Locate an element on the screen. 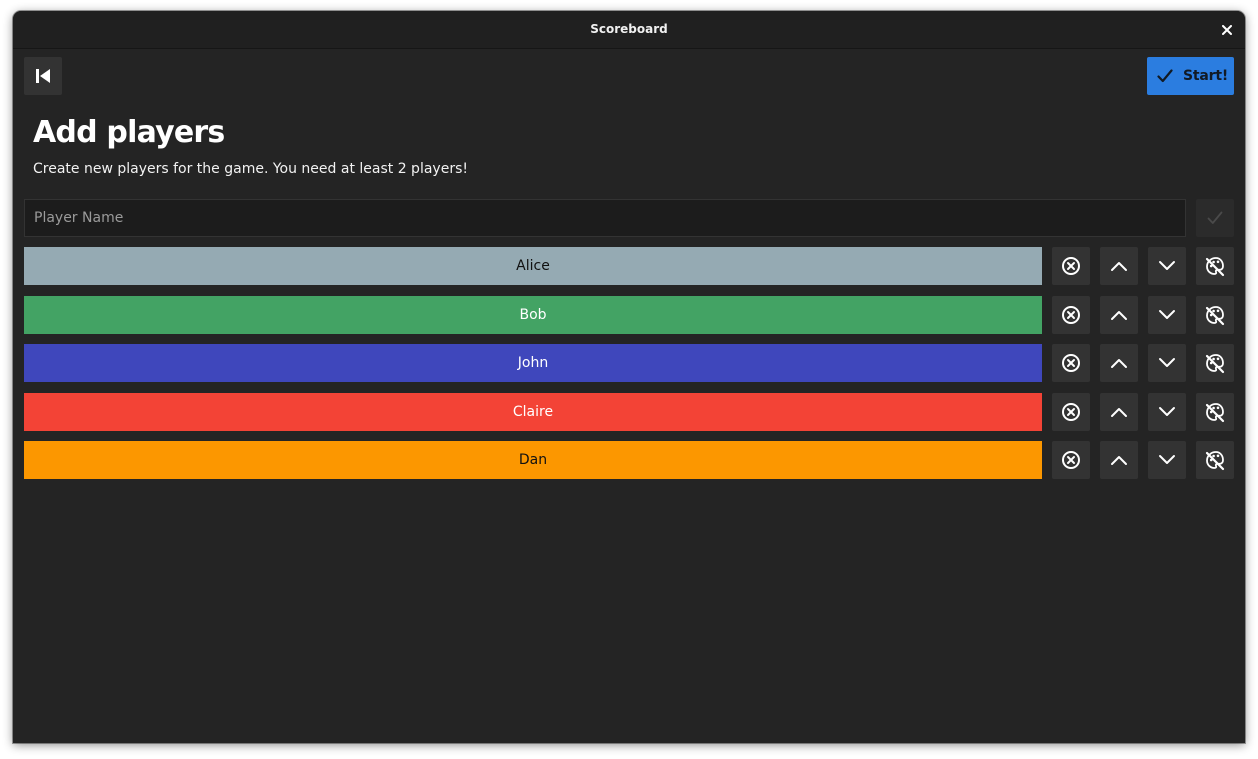  player-row: Dan is located at coordinates (629, 460).